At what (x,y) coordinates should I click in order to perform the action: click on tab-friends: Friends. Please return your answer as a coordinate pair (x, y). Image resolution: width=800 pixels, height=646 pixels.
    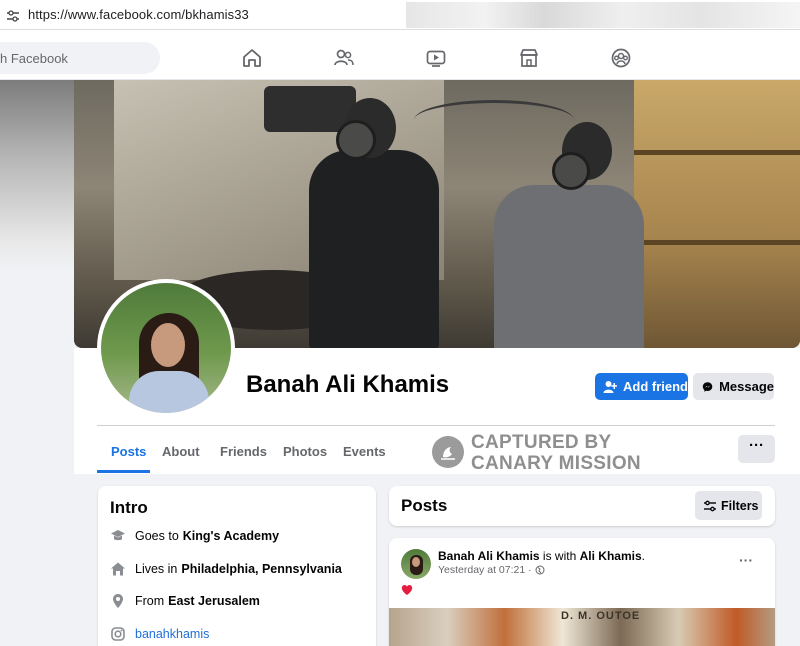
    Looking at the image, I should click on (243, 451).